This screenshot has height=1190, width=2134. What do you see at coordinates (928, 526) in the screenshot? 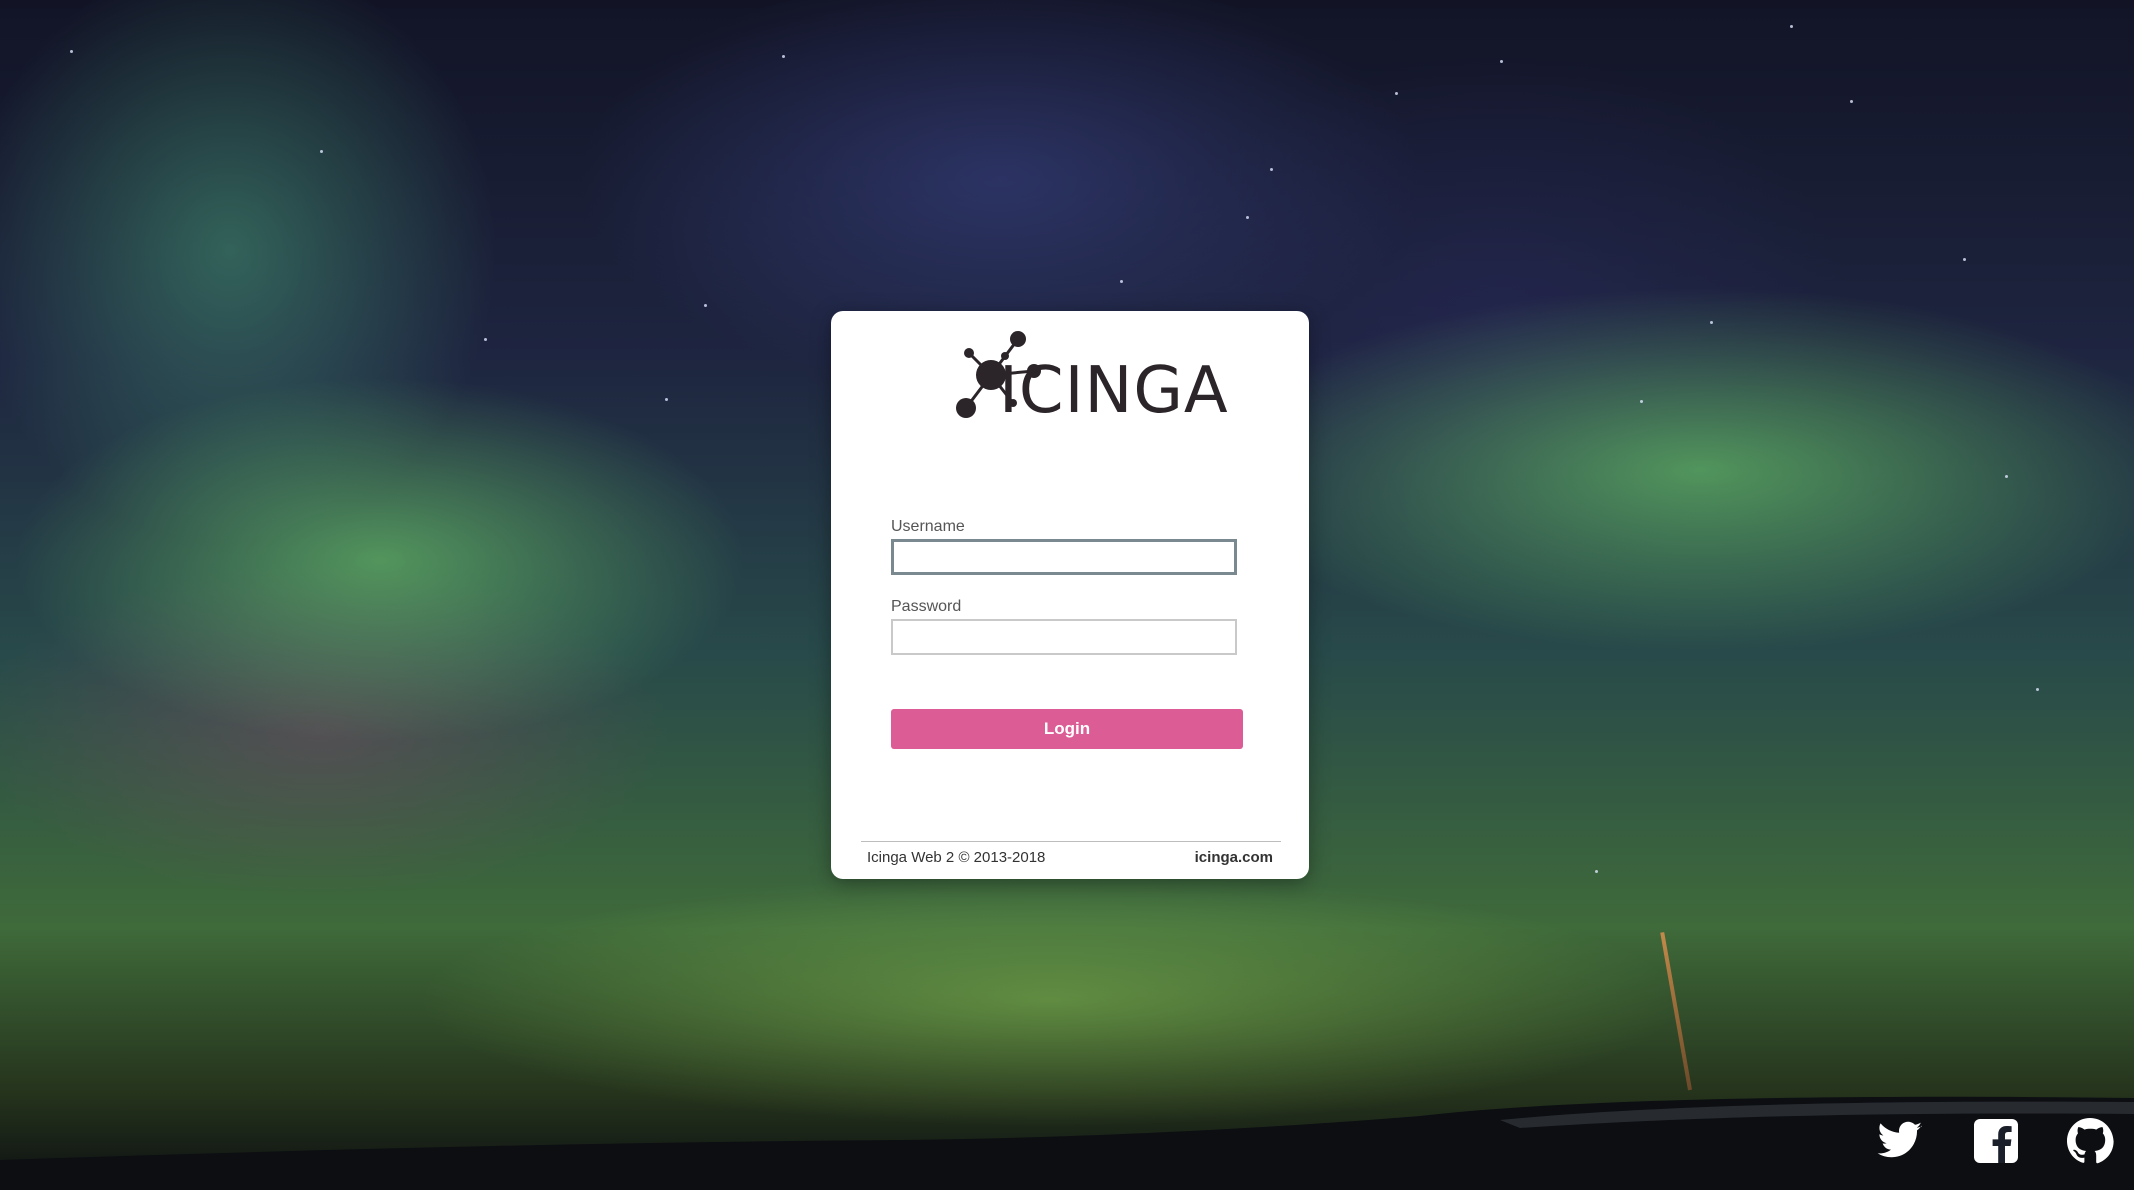
I see `username-label: Username` at bounding box center [928, 526].